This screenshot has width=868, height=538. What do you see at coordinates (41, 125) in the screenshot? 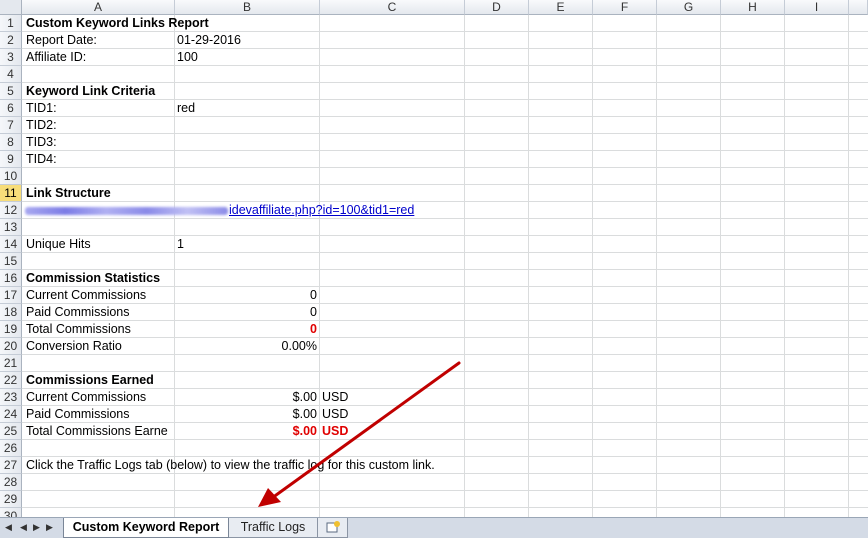
I see `tid2-label: TID2:` at bounding box center [41, 125].